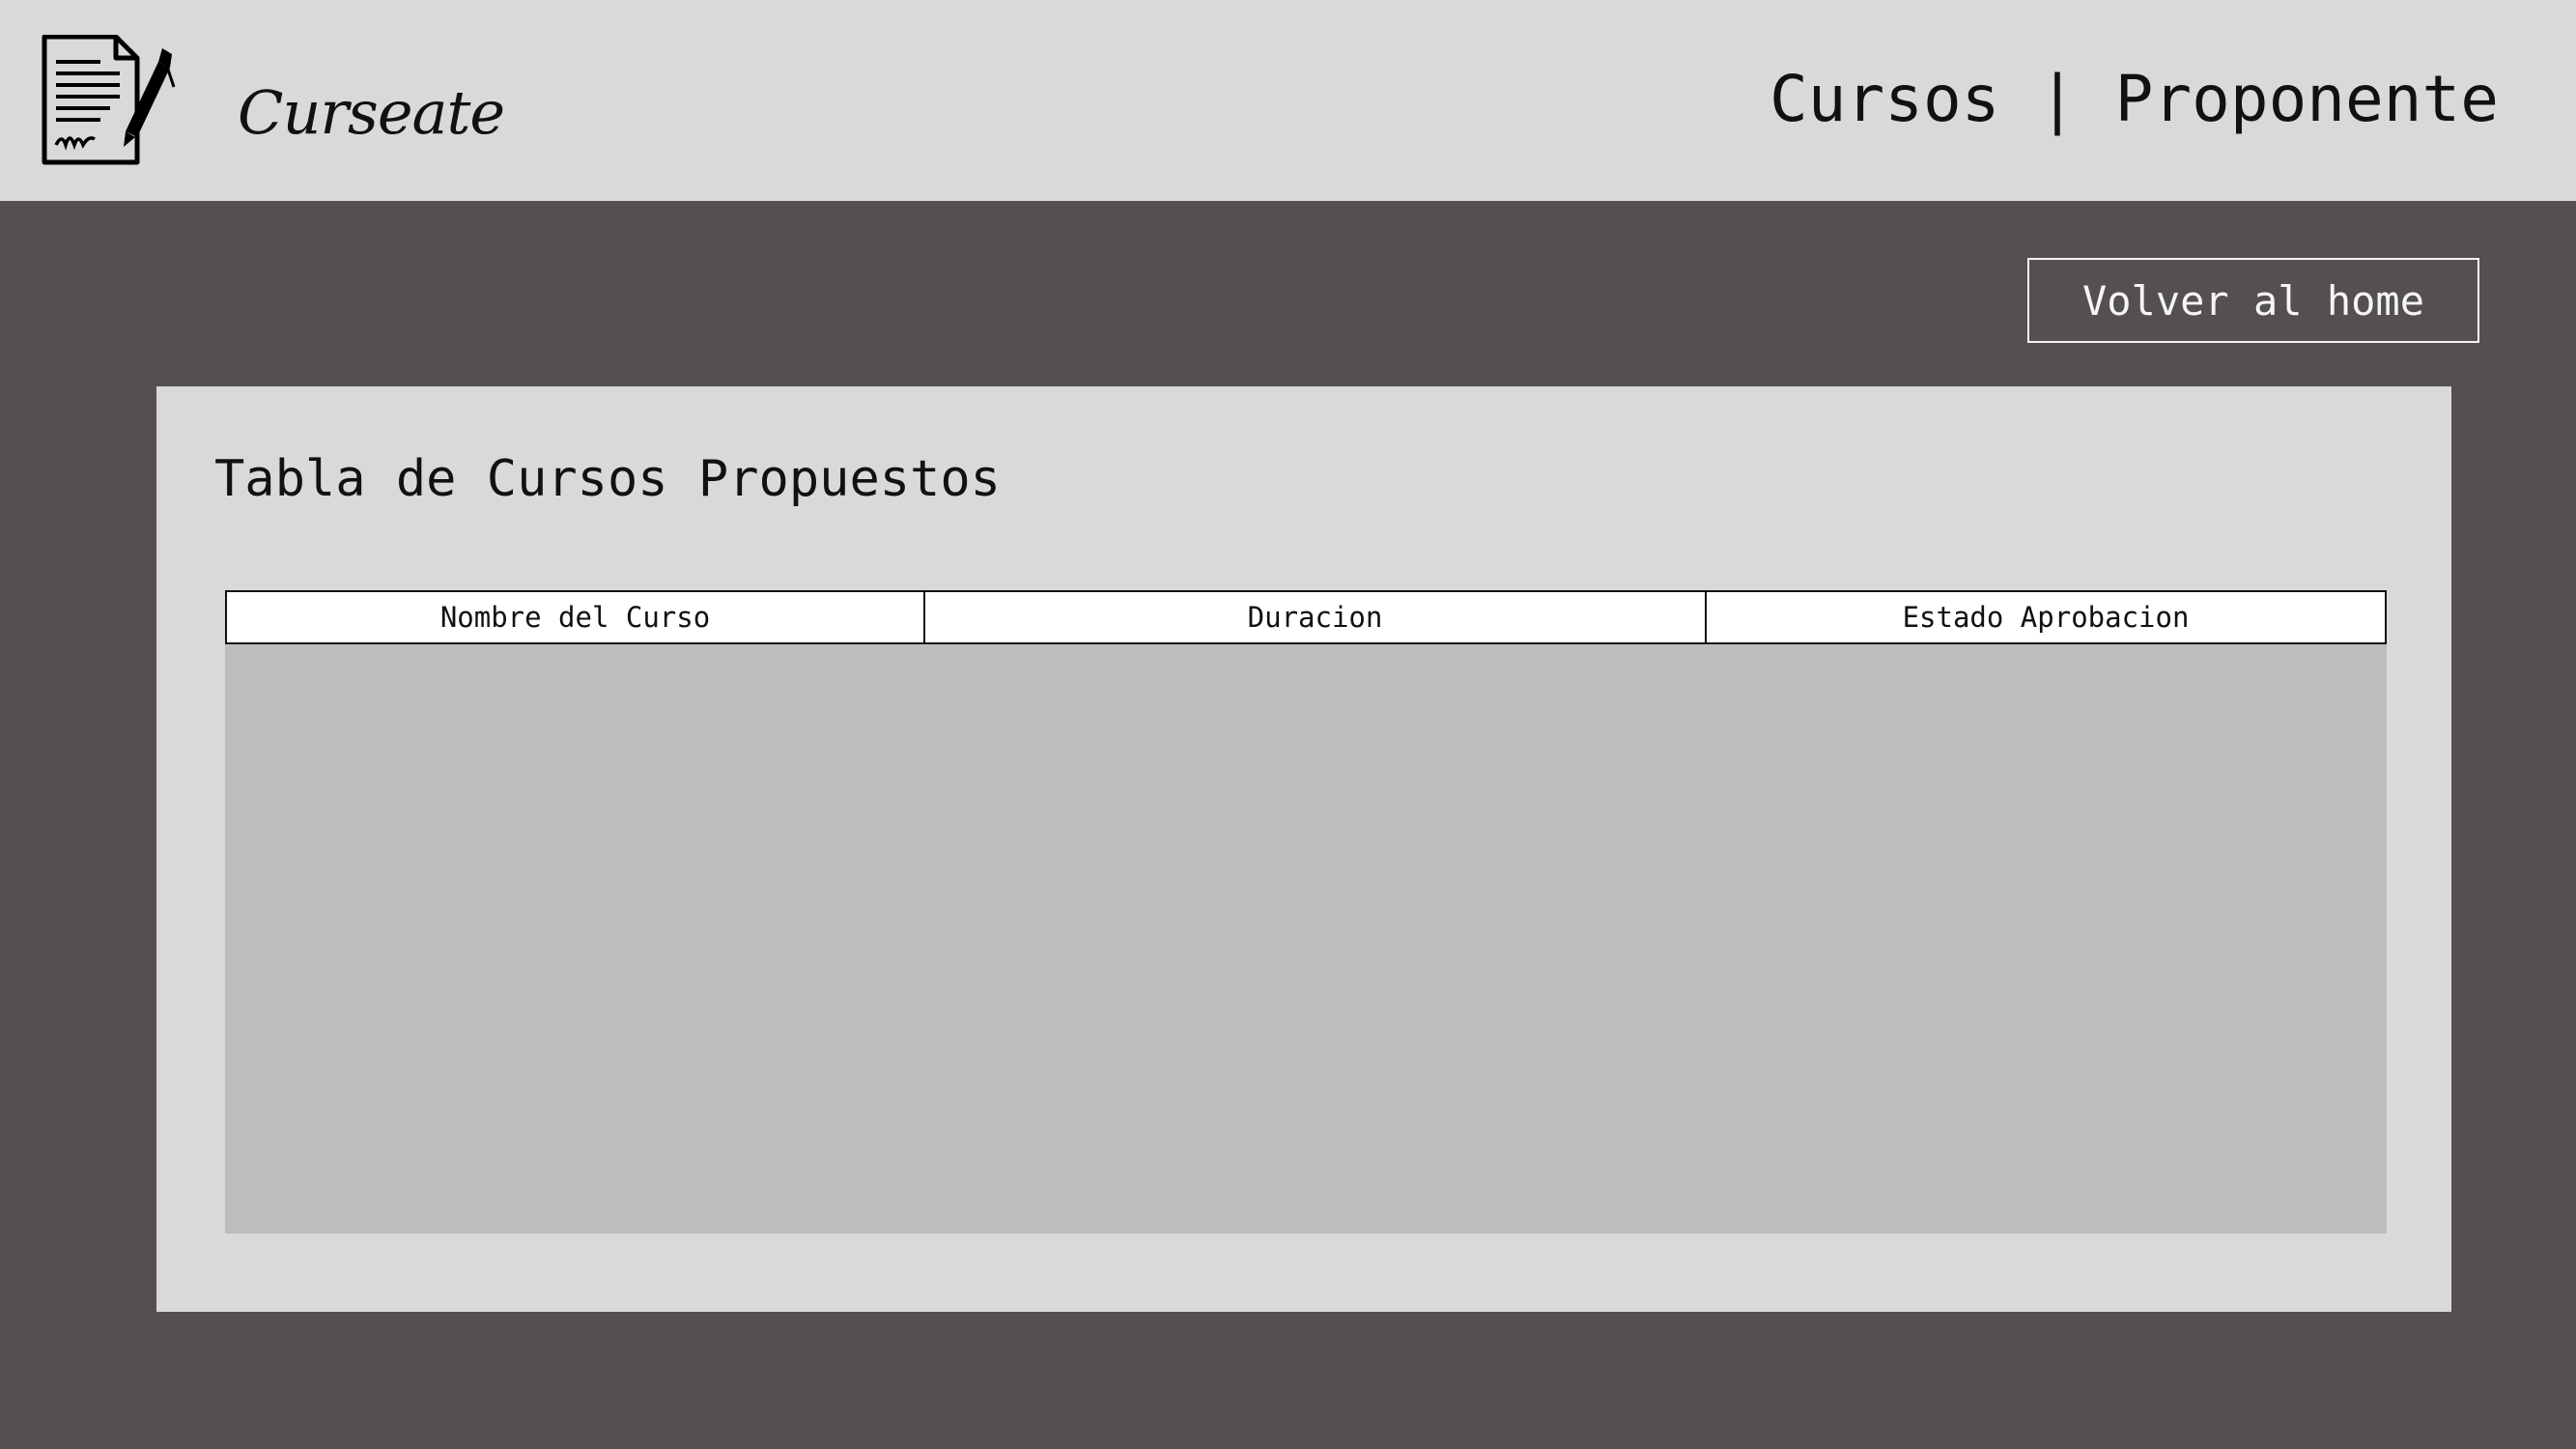  What do you see at coordinates (371, 112) in the screenshot?
I see `brand-name: Curseate` at bounding box center [371, 112].